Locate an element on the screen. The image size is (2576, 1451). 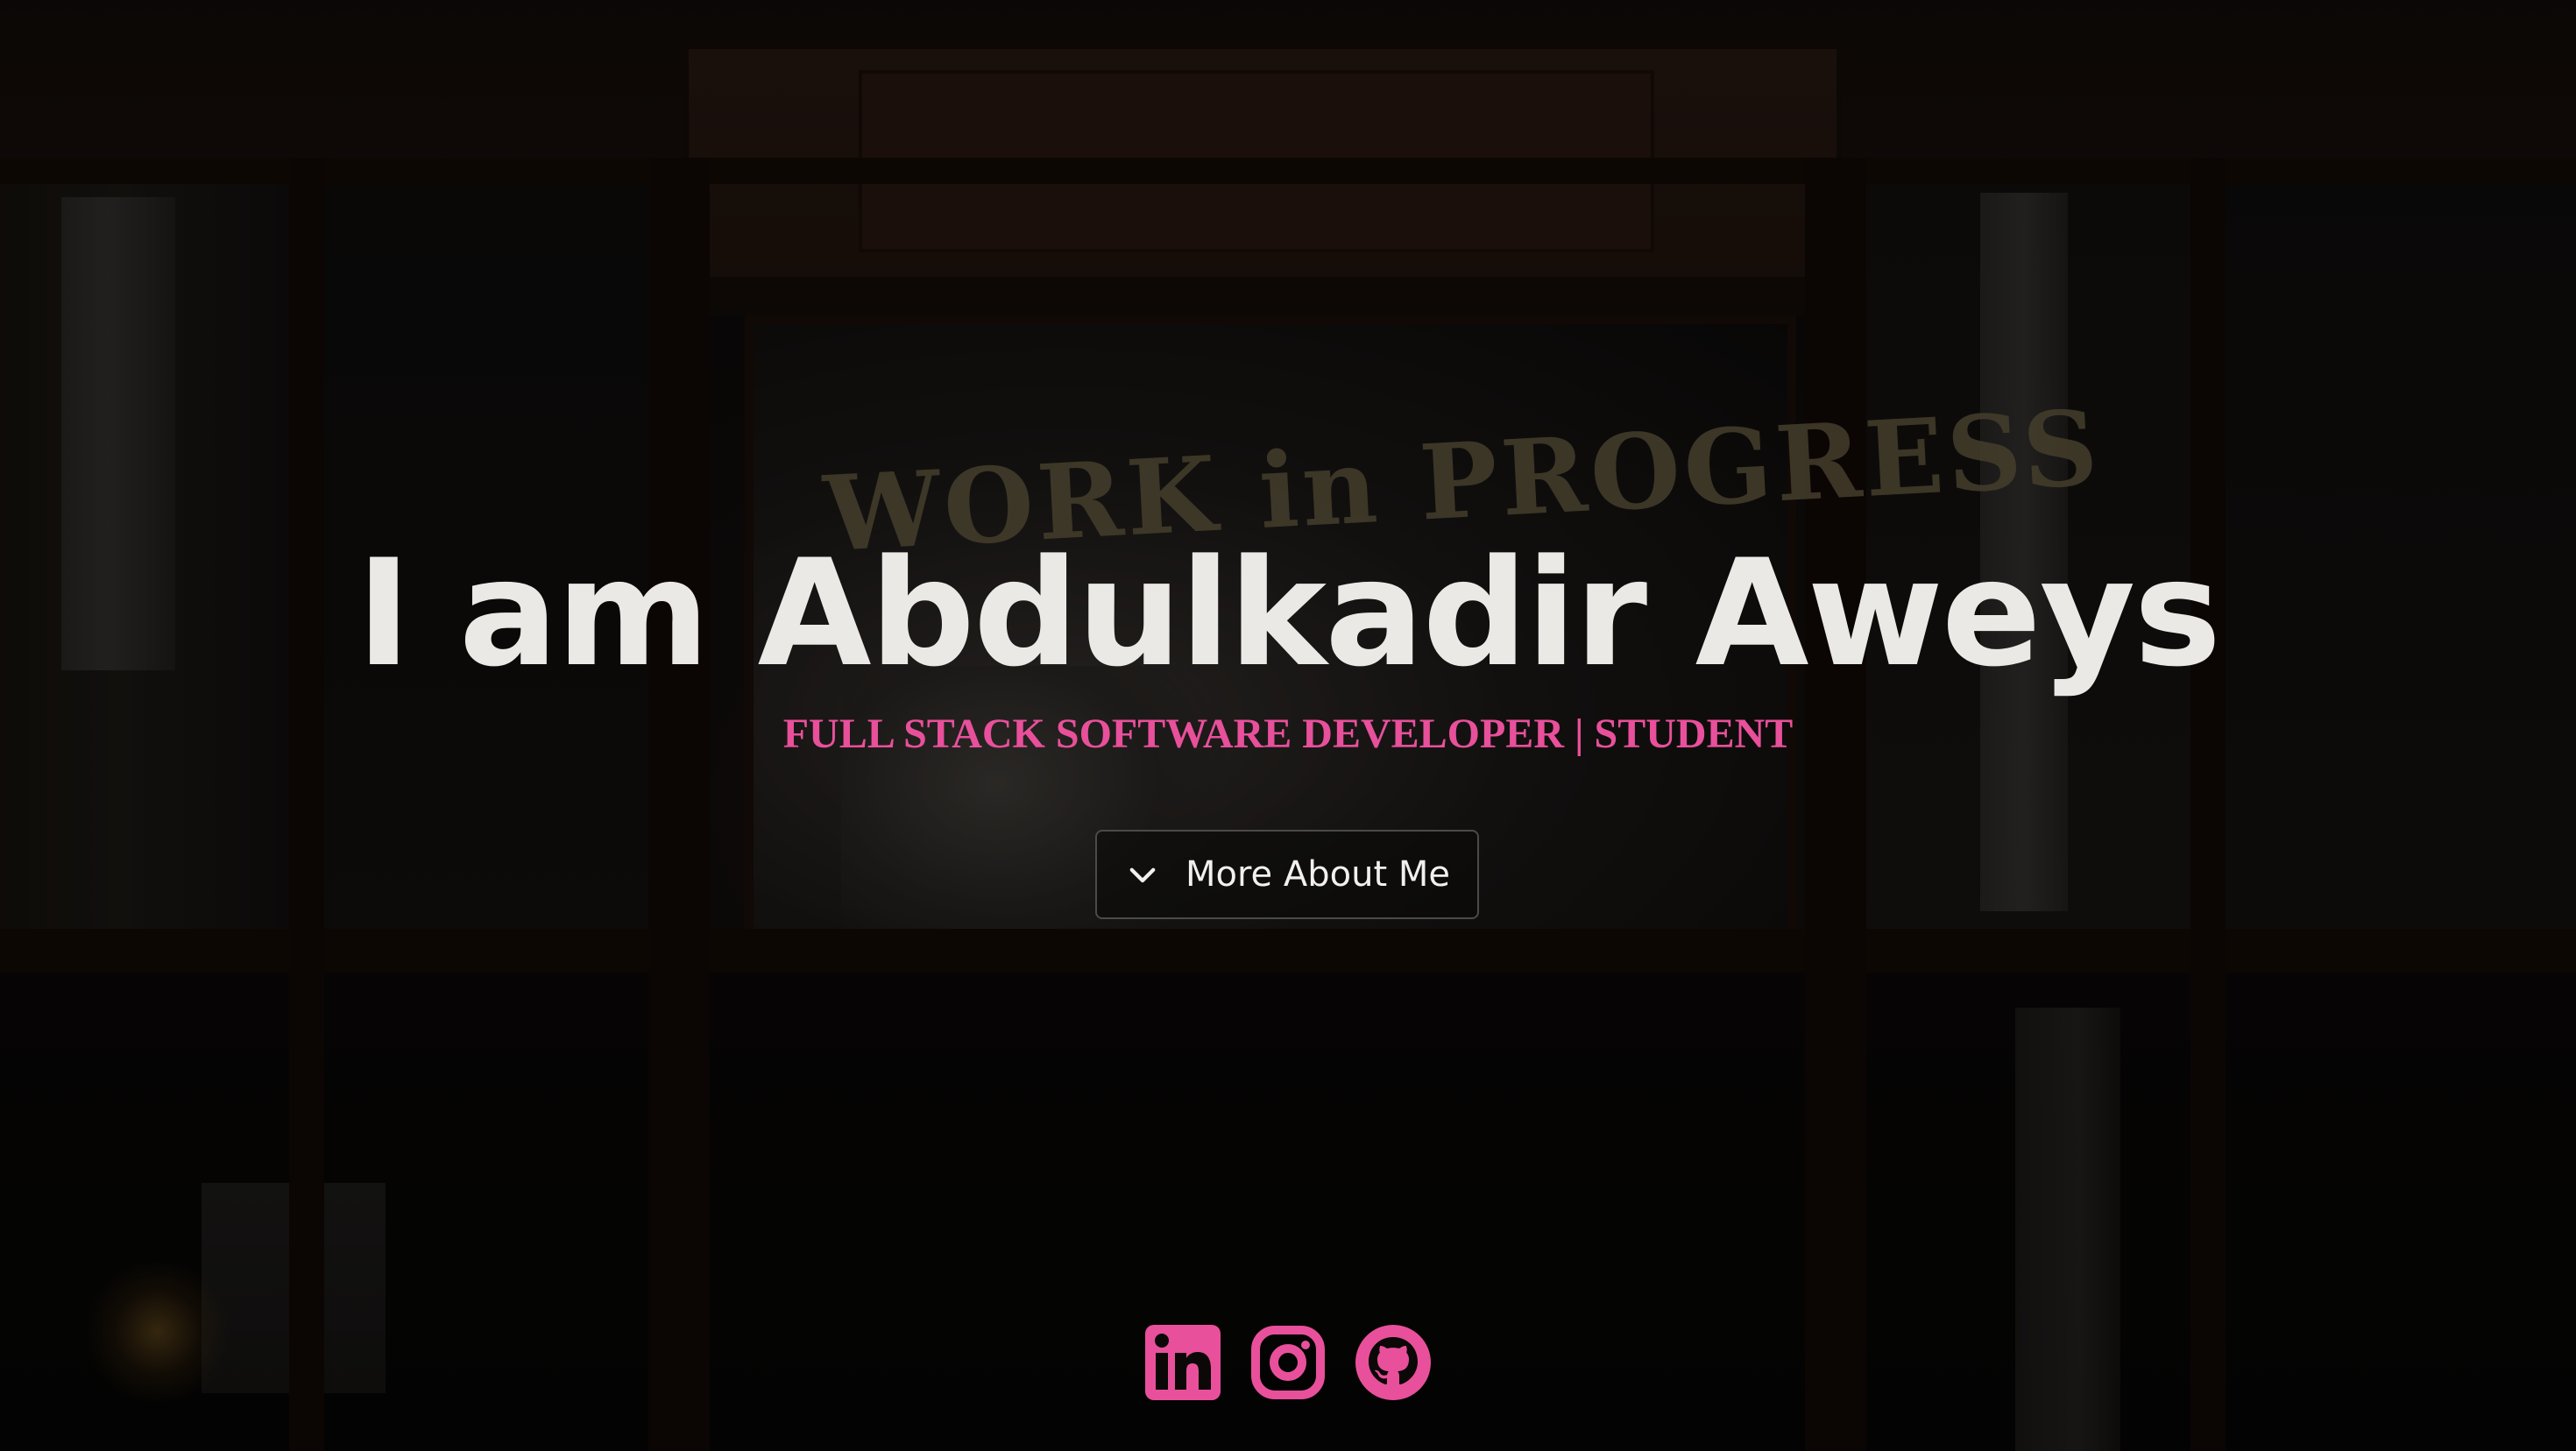
hero-subtitle: FULL STACK SOFTWARE DEVELOPER | STUDENT is located at coordinates (1288, 734).